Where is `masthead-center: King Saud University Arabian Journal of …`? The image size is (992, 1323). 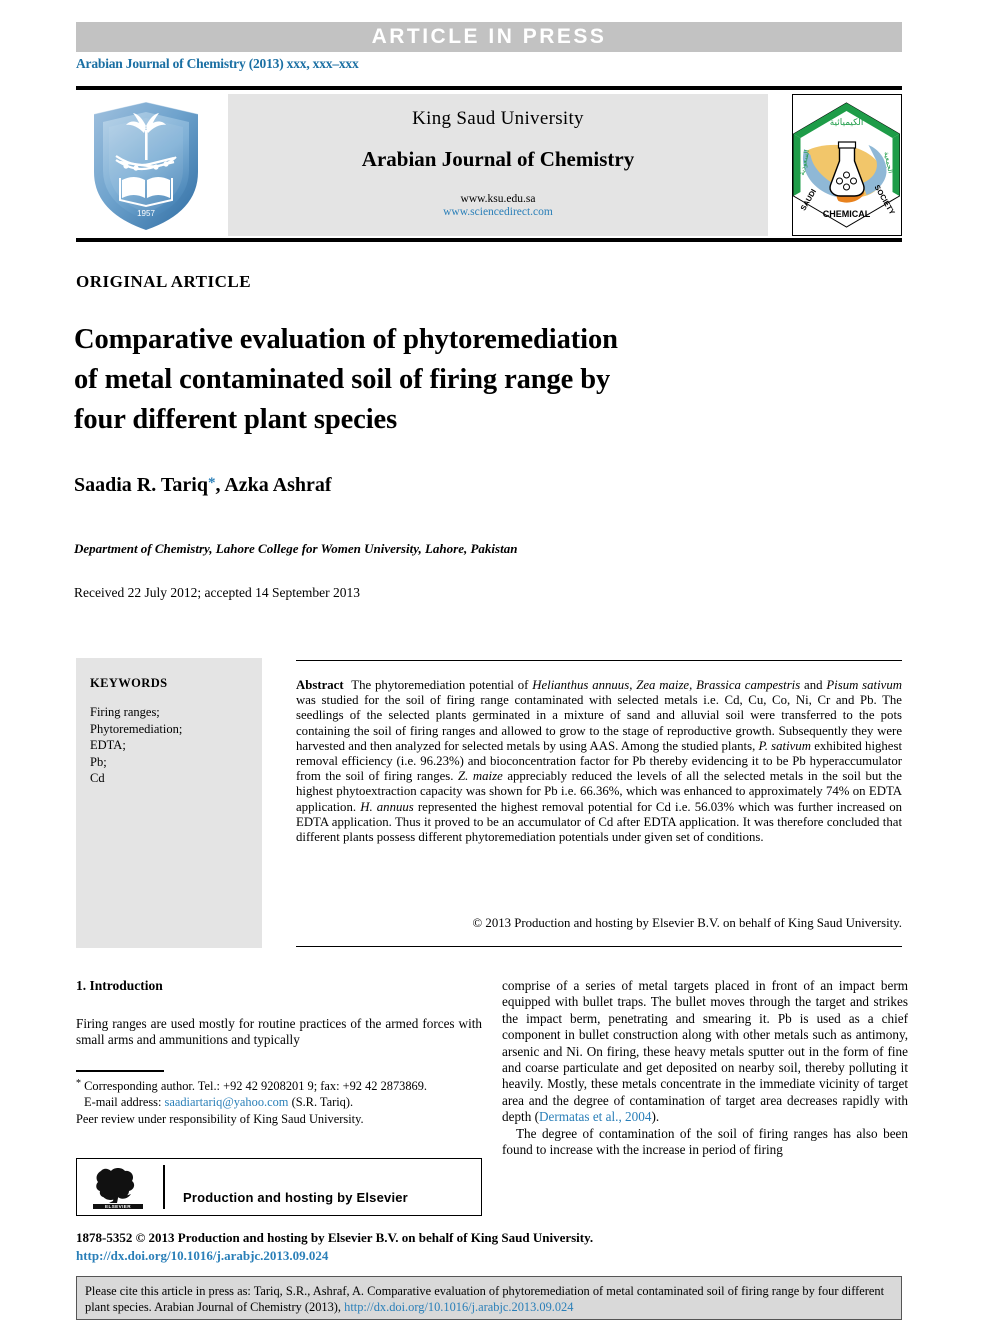 masthead-center: King Saud University Arabian Journal of … is located at coordinates (498, 165).